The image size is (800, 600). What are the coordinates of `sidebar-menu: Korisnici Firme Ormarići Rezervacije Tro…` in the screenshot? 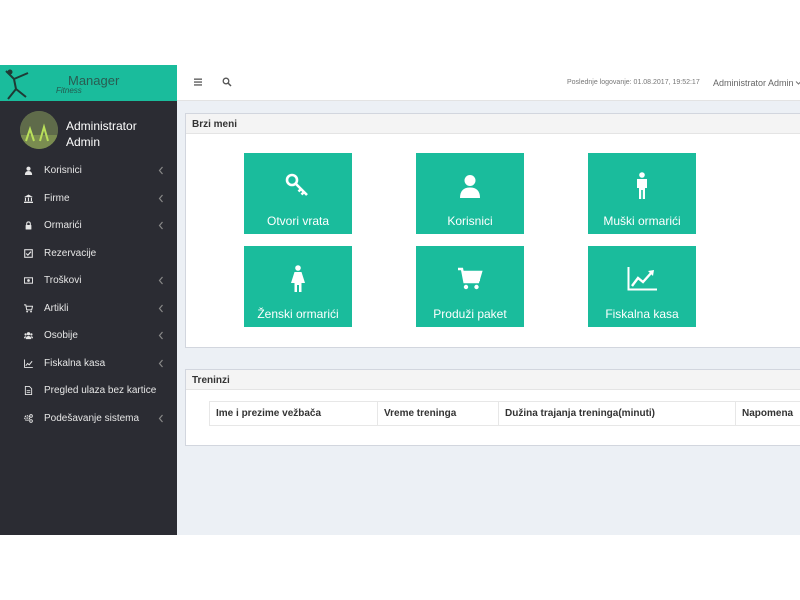 It's located at (88, 294).